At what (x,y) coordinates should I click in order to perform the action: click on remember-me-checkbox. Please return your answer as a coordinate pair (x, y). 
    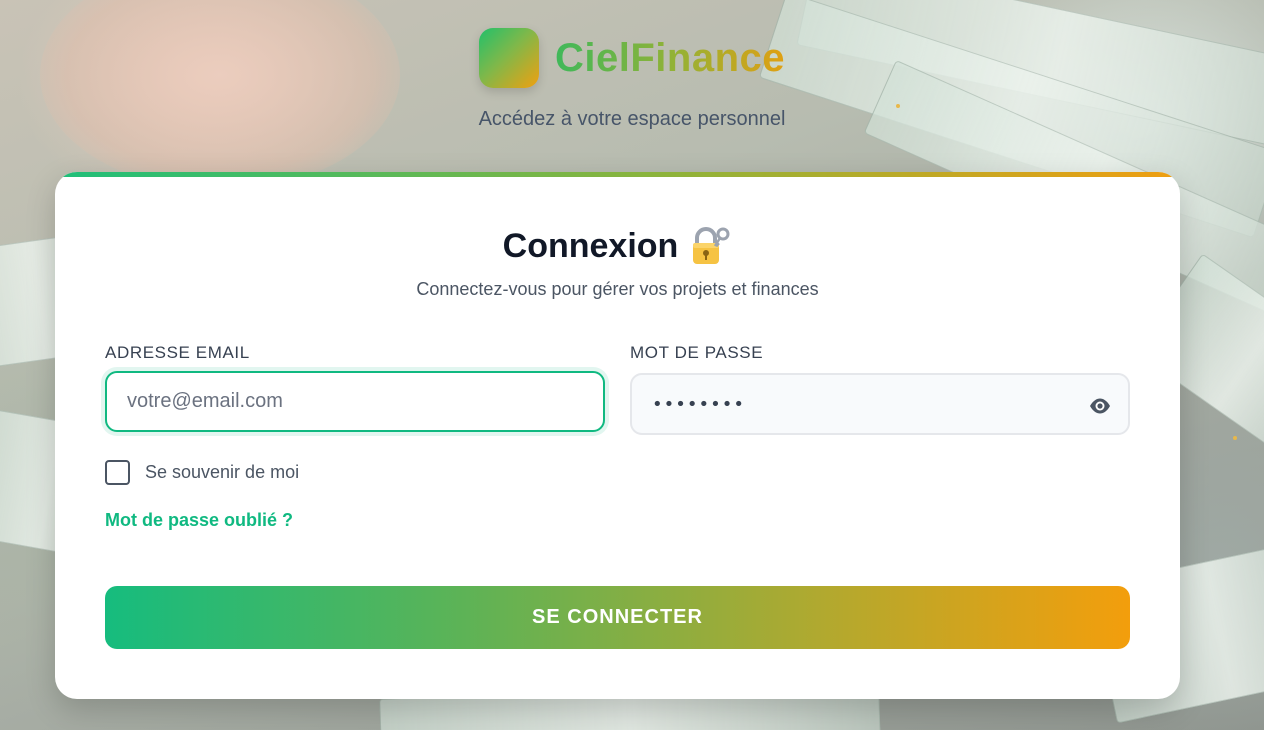
    Looking at the image, I should click on (117, 472).